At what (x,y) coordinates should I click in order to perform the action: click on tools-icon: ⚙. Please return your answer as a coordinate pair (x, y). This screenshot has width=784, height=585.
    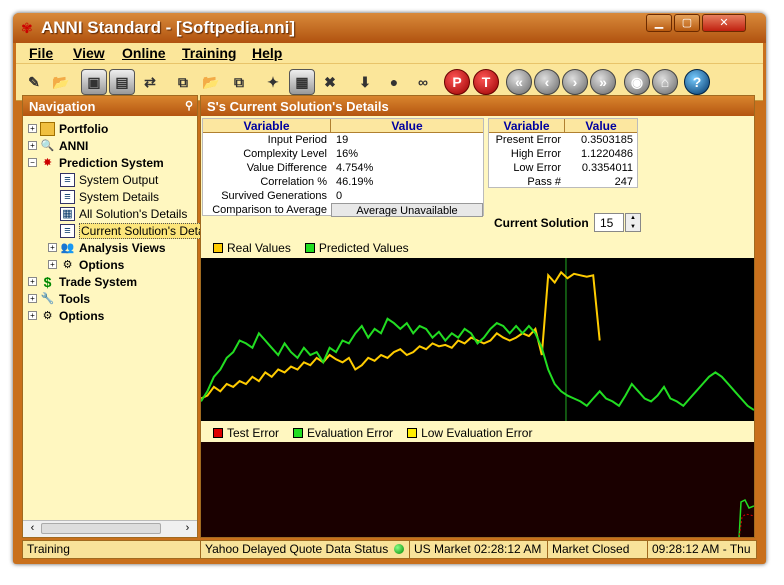
    Looking at the image, I should click on (47, 316).